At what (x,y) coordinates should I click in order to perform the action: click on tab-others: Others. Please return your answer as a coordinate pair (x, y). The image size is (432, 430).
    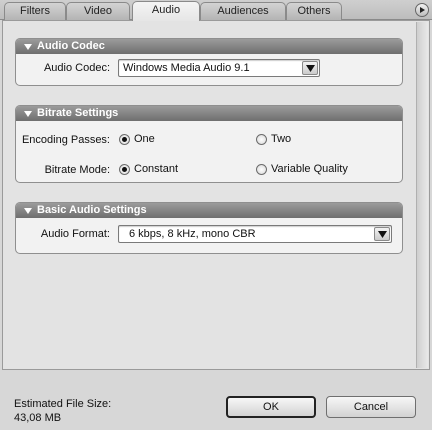
    Looking at the image, I should click on (314, 11).